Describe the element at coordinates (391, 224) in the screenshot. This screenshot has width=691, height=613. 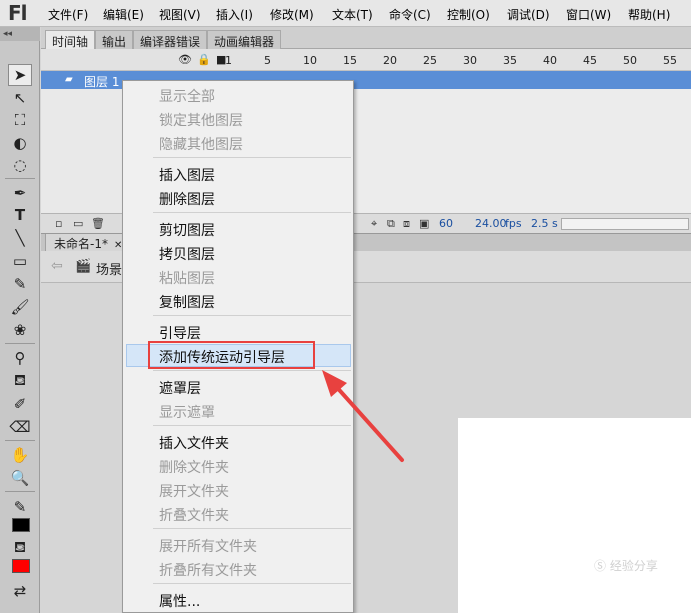
I see `onion-skin-icon: ⧉` at that location.